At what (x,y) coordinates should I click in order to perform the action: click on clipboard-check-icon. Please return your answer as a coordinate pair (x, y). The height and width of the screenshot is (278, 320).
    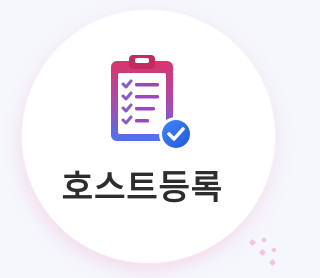
    Looking at the image, I should click on (142, 103).